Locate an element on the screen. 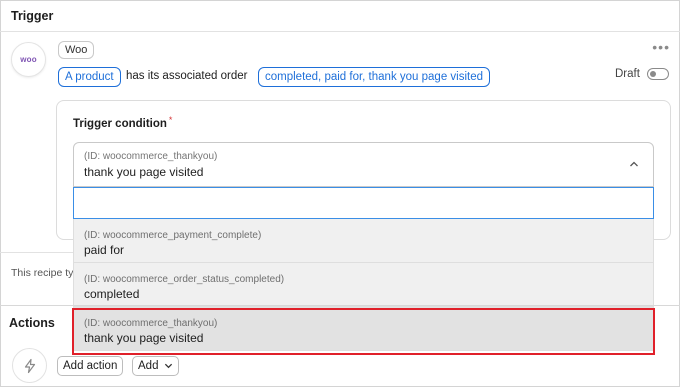  option-id: (ID: woocommerce_thankyou) is located at coordinates (151, 323).